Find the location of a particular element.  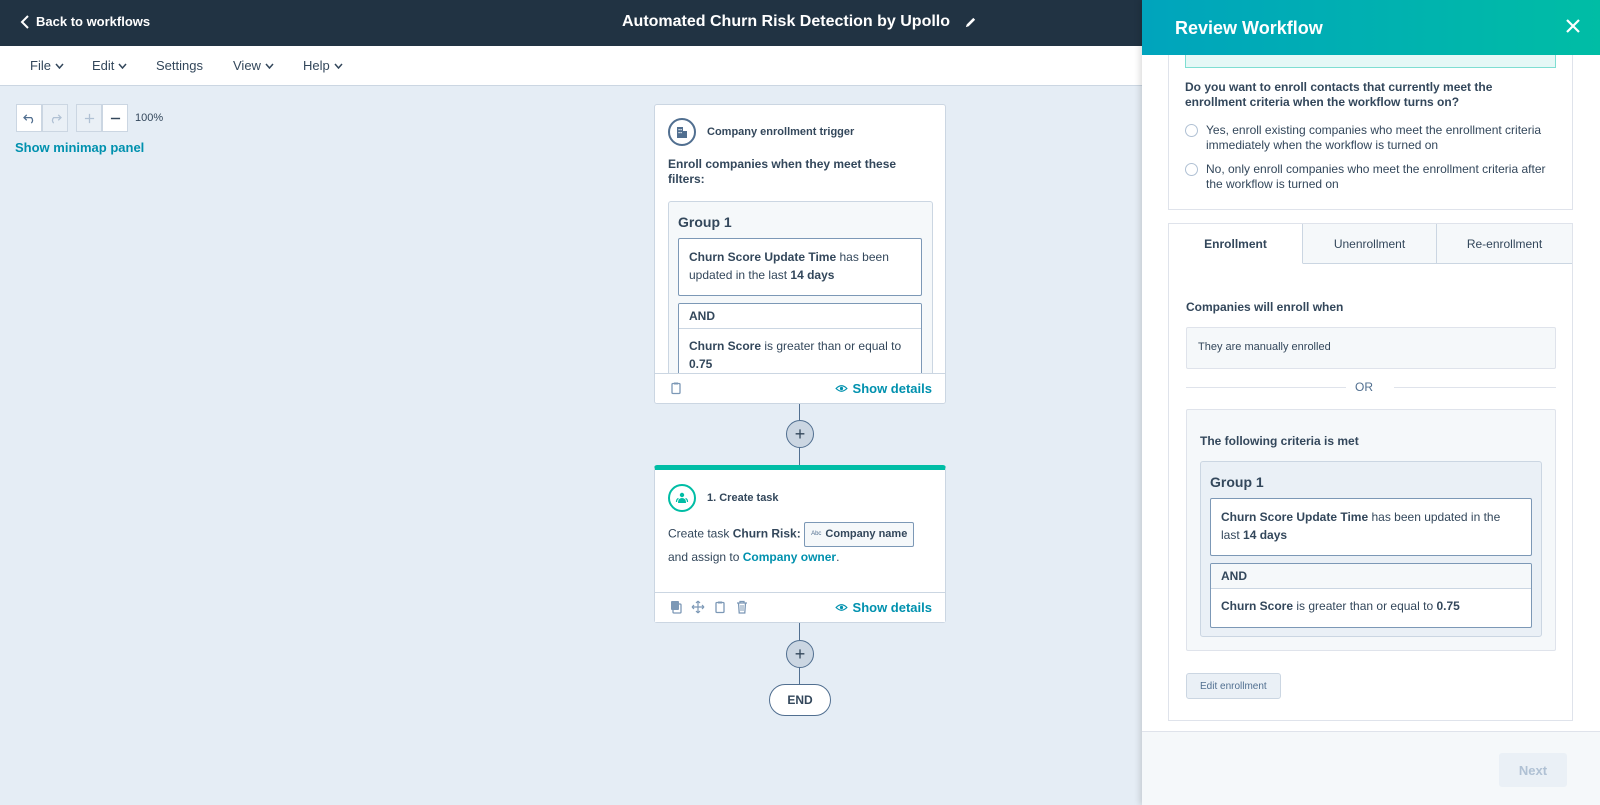

end-node: END is located at coordinates (800, 700).